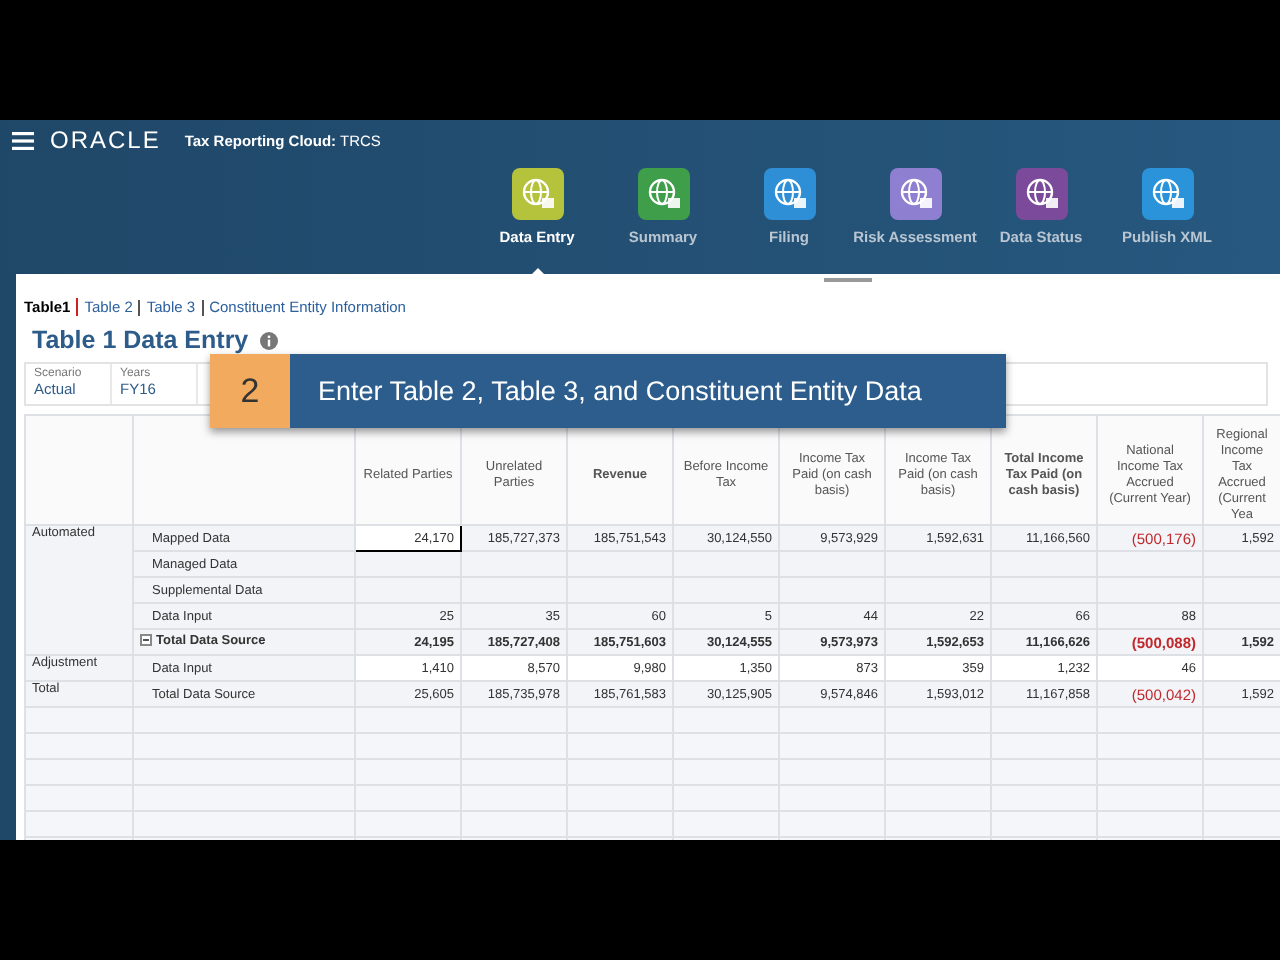  Describe the element at coordinates (146, 640) in the screenshot. I see `collapse-icon` at that location.